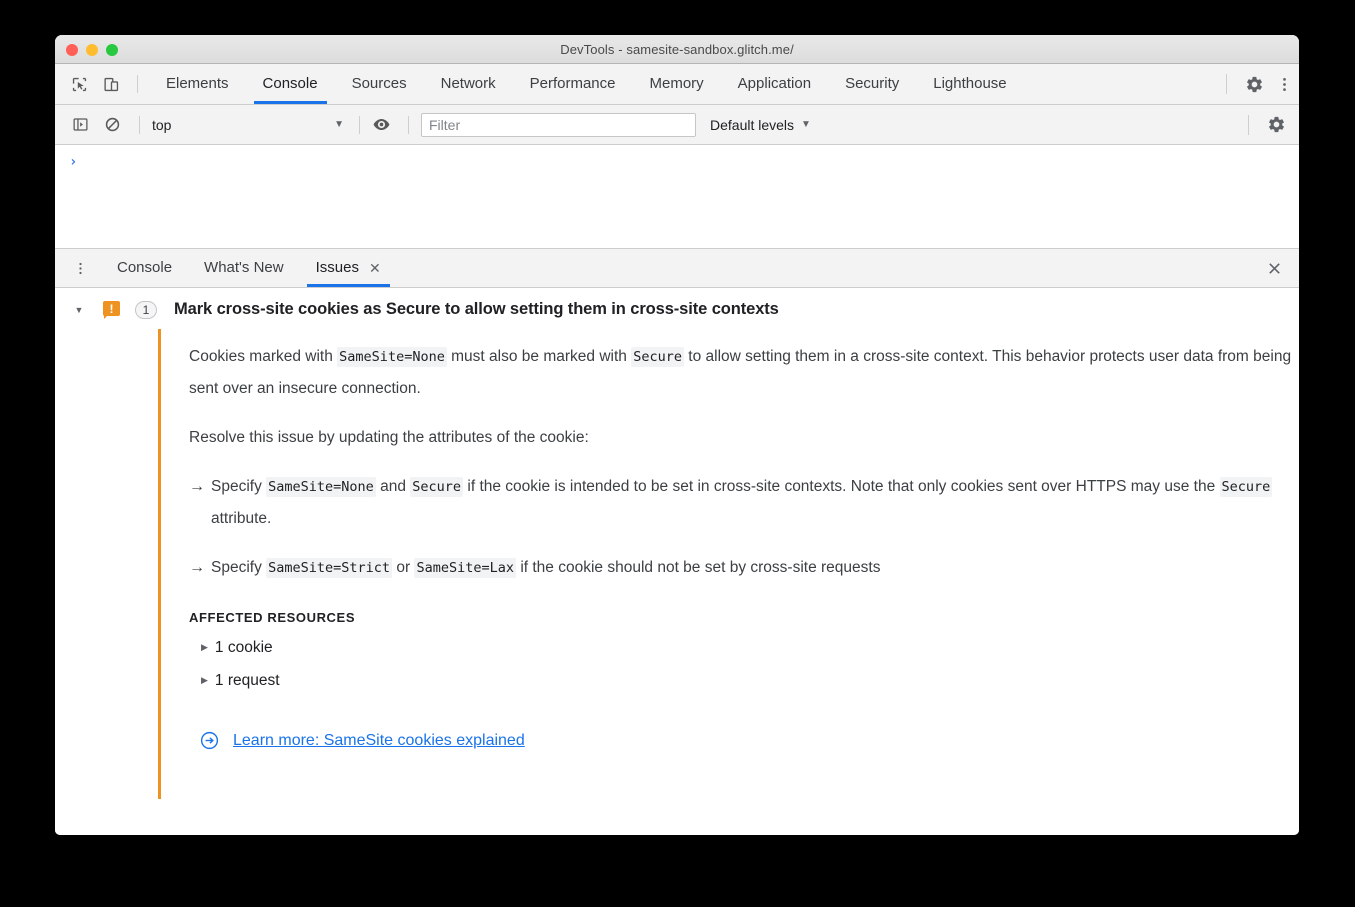 The height and width of the screenshot is (907, 1355). What do you see at coordinates (72, 50) in the screenshot?
I see `close-window-button` at bounding box center [72, 50].